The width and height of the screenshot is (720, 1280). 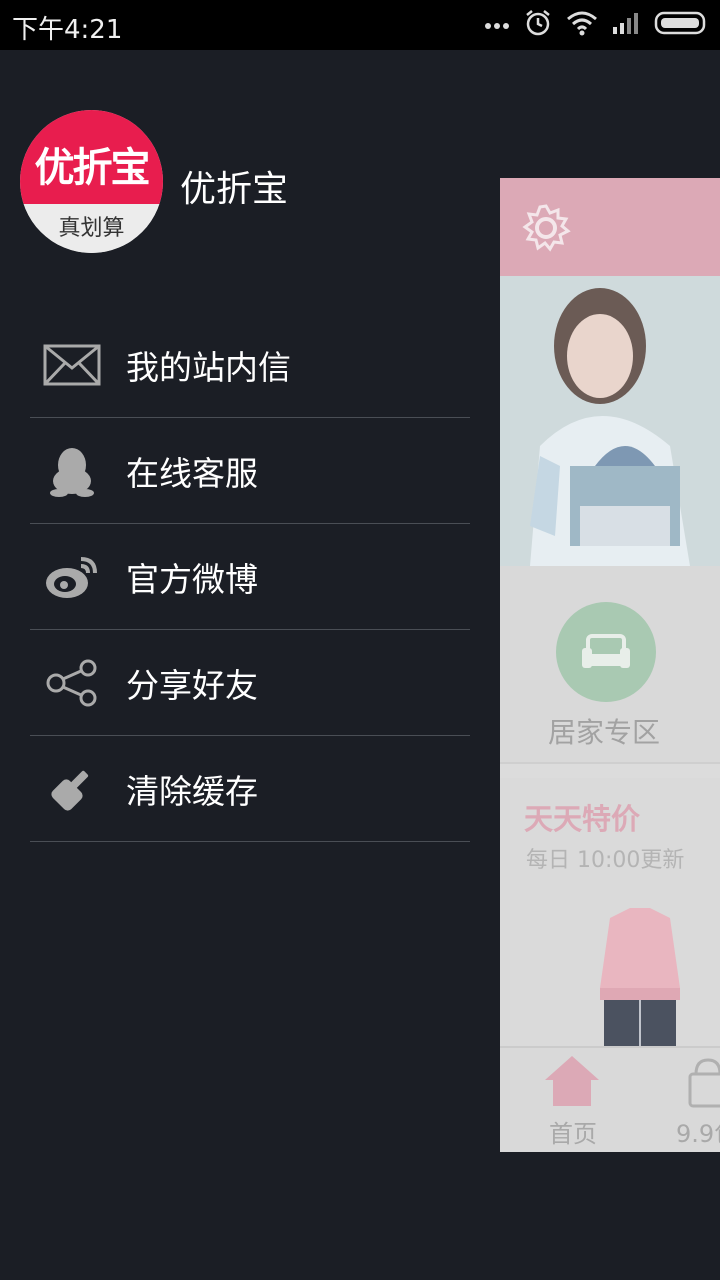 I want to click on menu-label: 分享好友, so click(x=192, y=685).